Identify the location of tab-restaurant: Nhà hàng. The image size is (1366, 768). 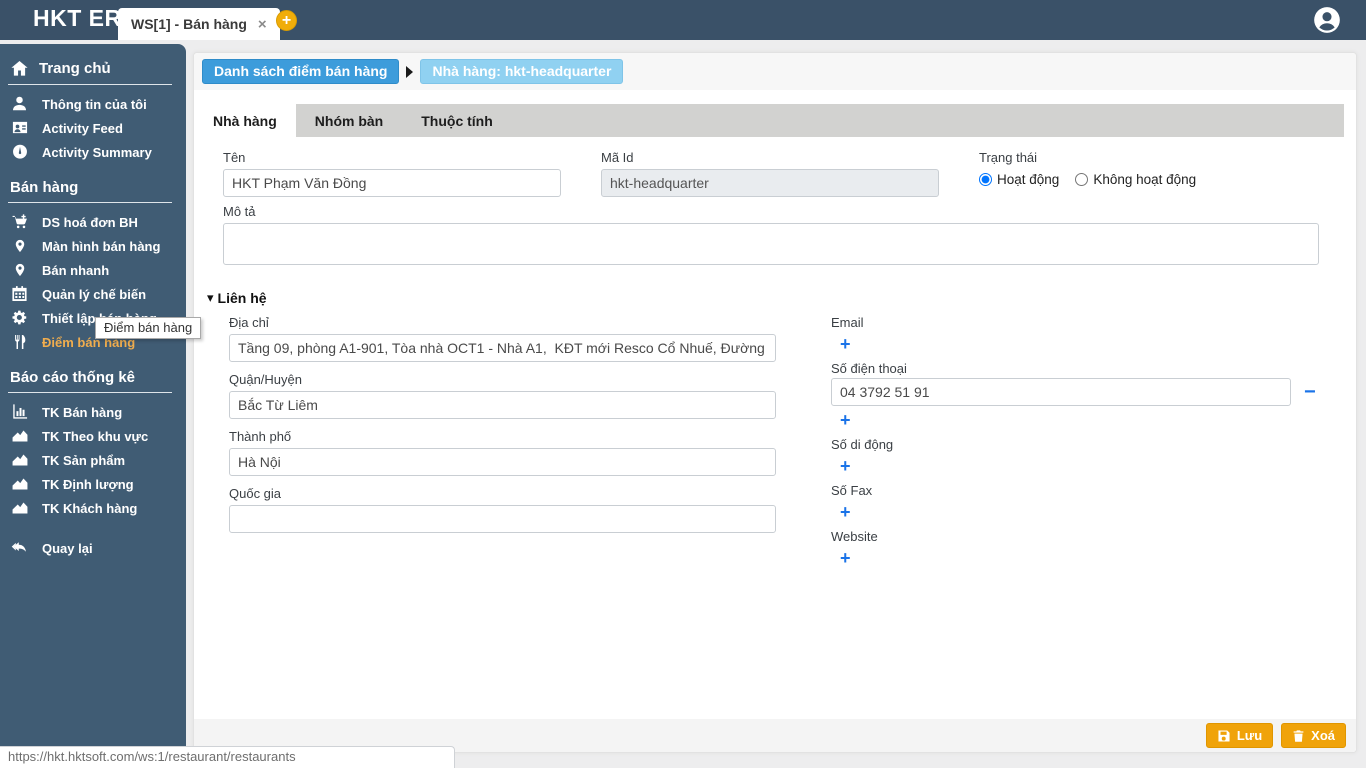
(245, 120).